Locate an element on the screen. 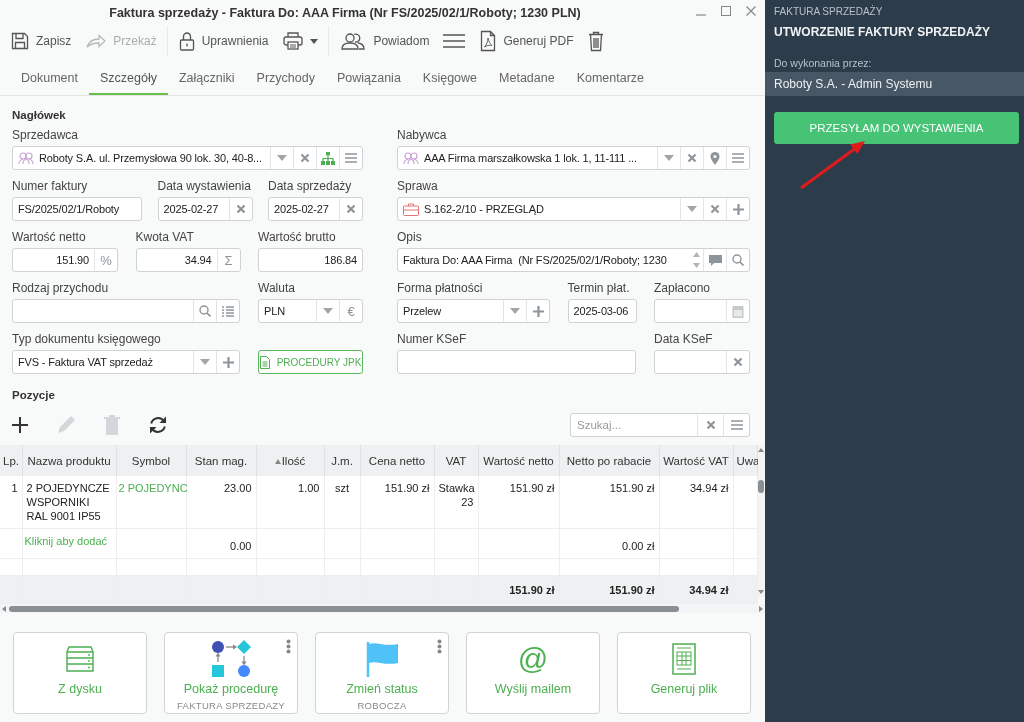 This screenshot has width=1024, height=722. date-field: 2025-03-06 is located at coordinates (602, 311).